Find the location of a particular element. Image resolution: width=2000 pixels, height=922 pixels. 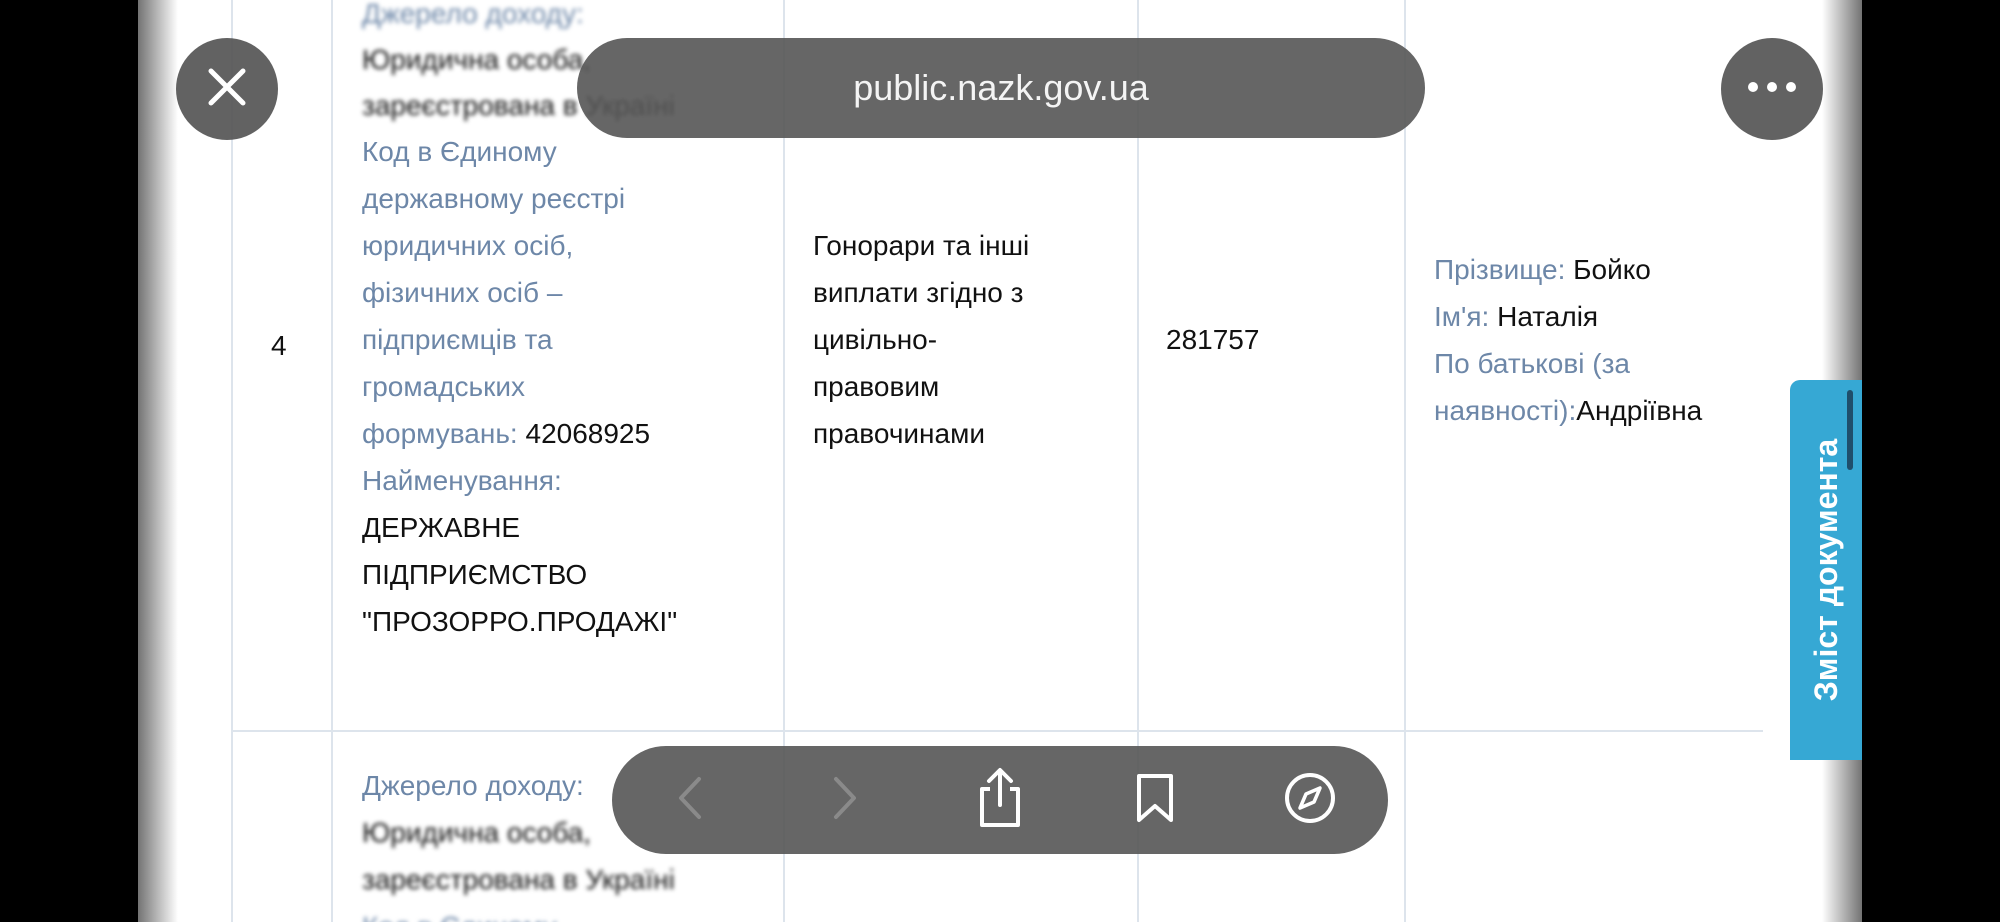

chevron-left-icon is located at coordinates (690, 800).